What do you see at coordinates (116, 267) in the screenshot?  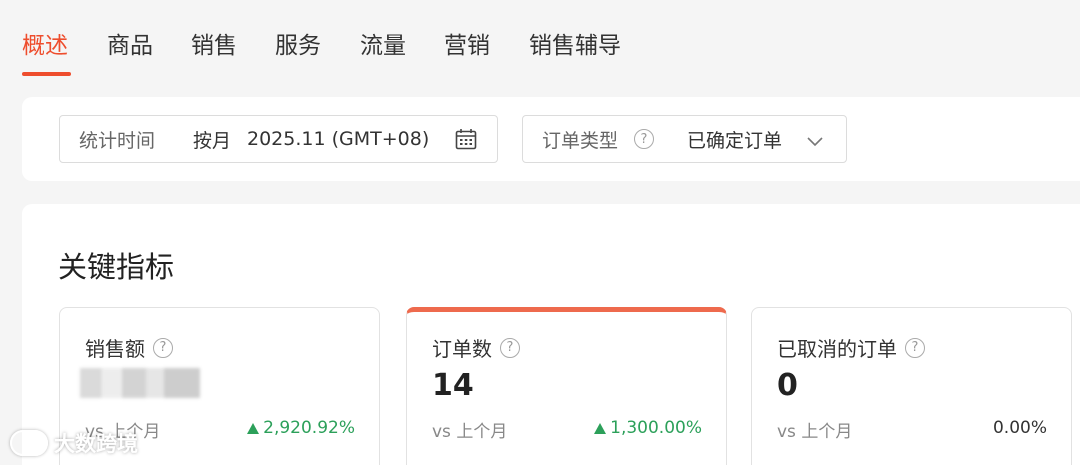 I see `metrics-title: 关键指标` at bounding box center [116, 267].